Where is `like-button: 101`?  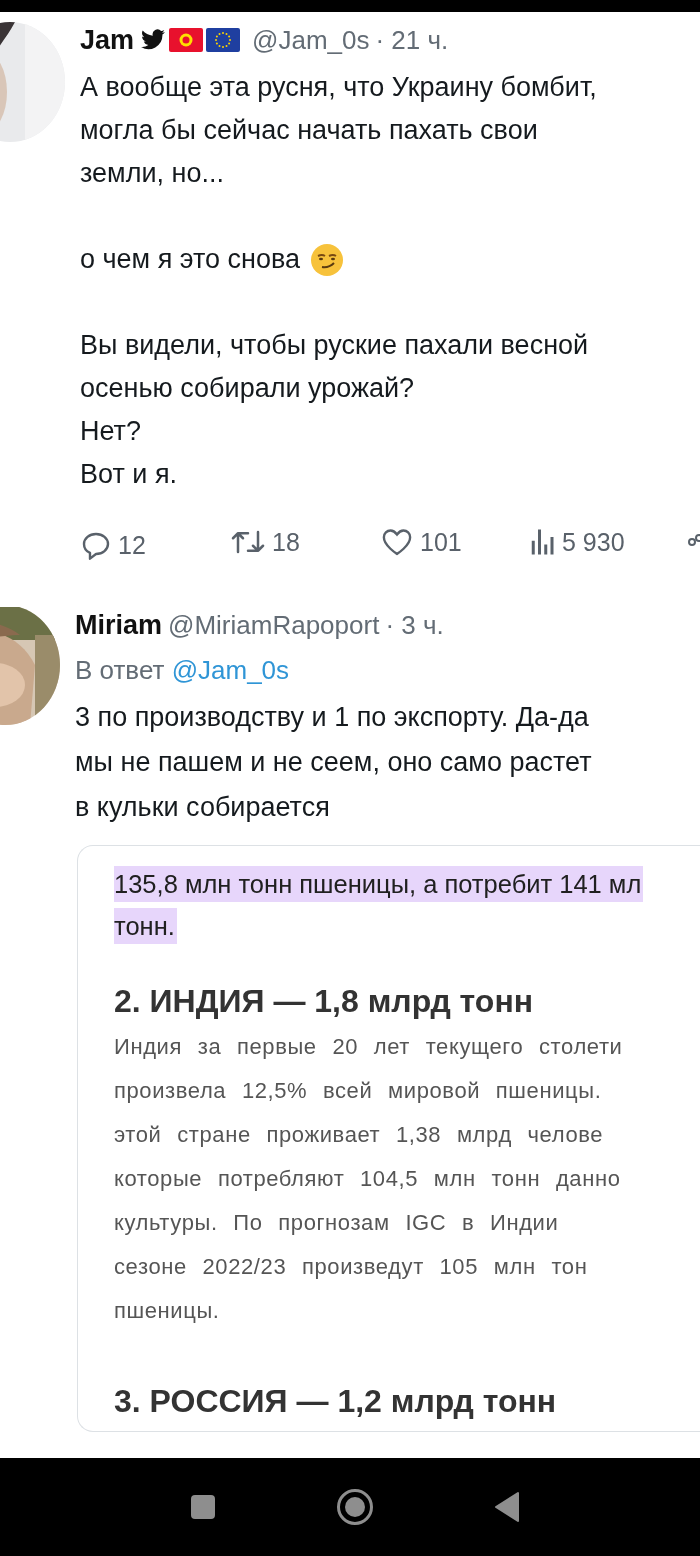
like-button: 101 is located at coordinates (455, 542).